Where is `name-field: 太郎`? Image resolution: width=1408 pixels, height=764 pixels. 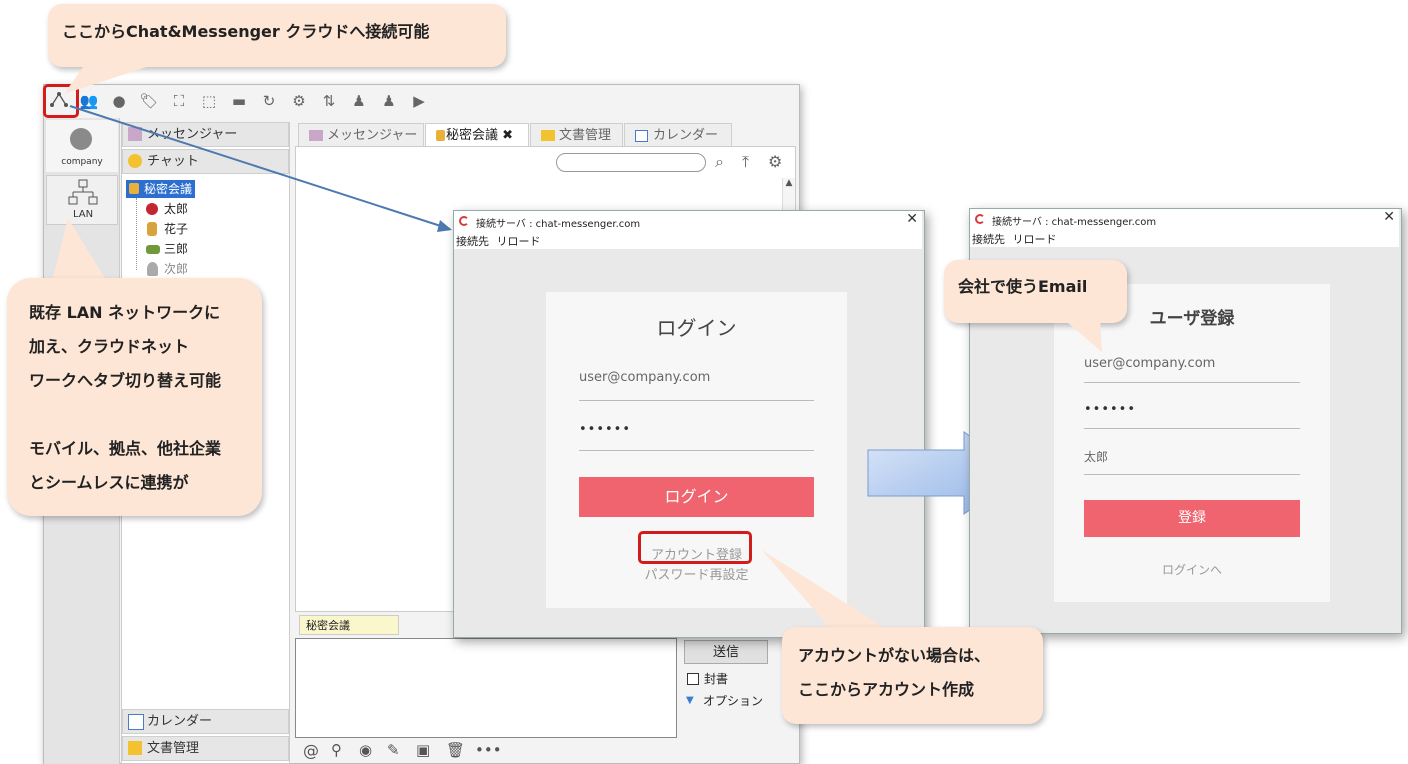
name-field: 太郎 is located at coordinates (1192, 461).